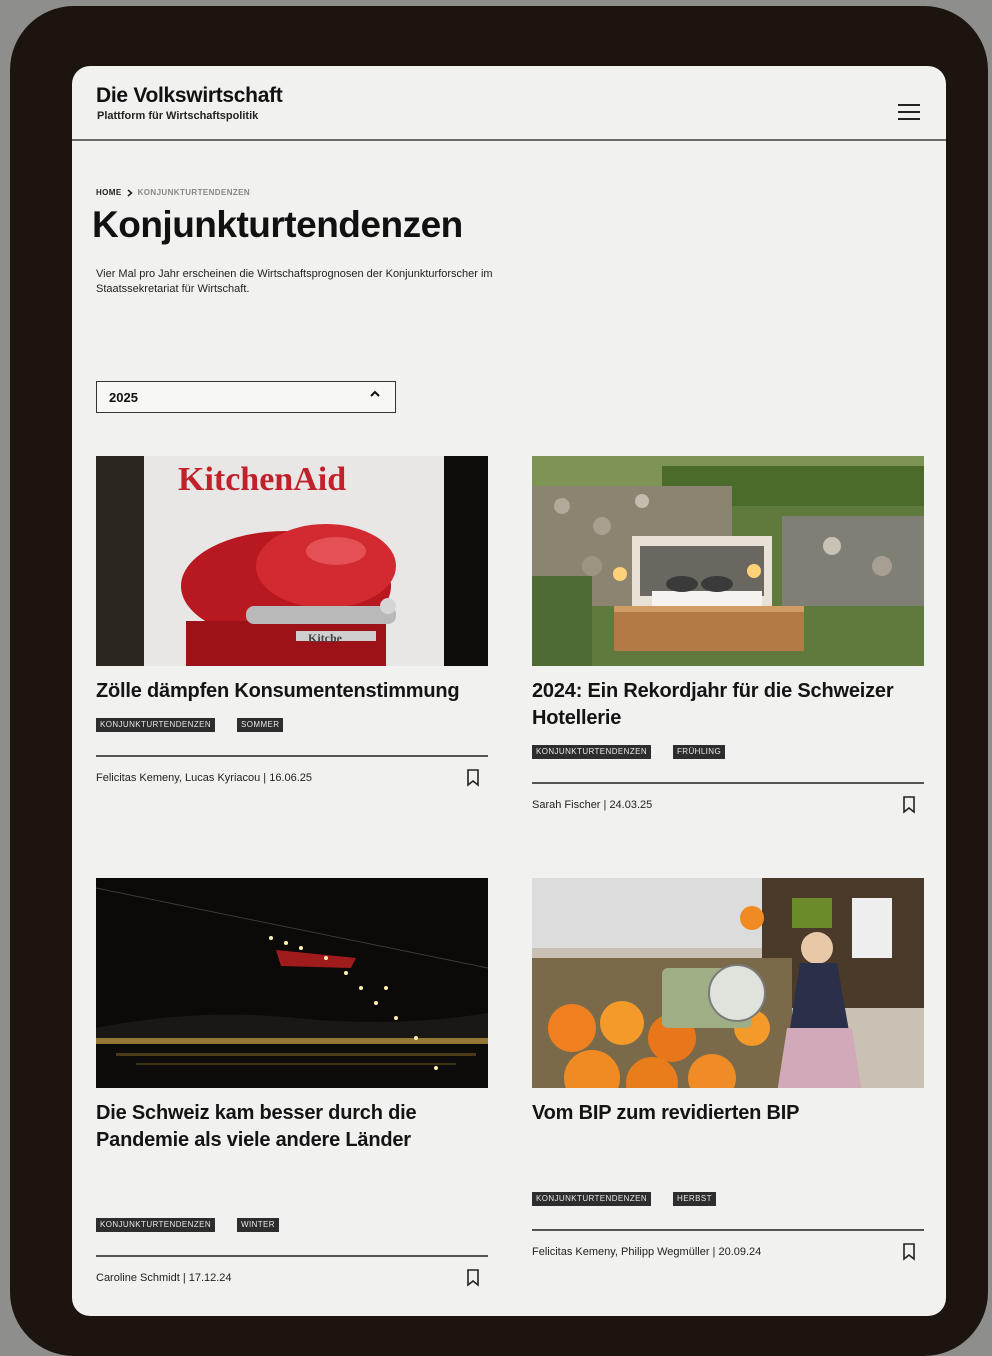 The width and height of the screenshot is (992, 1356). What do you see at coordinates (262, 479) in the screenshot?
I see `kitchenaid-logo-text: KitchenAid` at bounding box center [262, 479].